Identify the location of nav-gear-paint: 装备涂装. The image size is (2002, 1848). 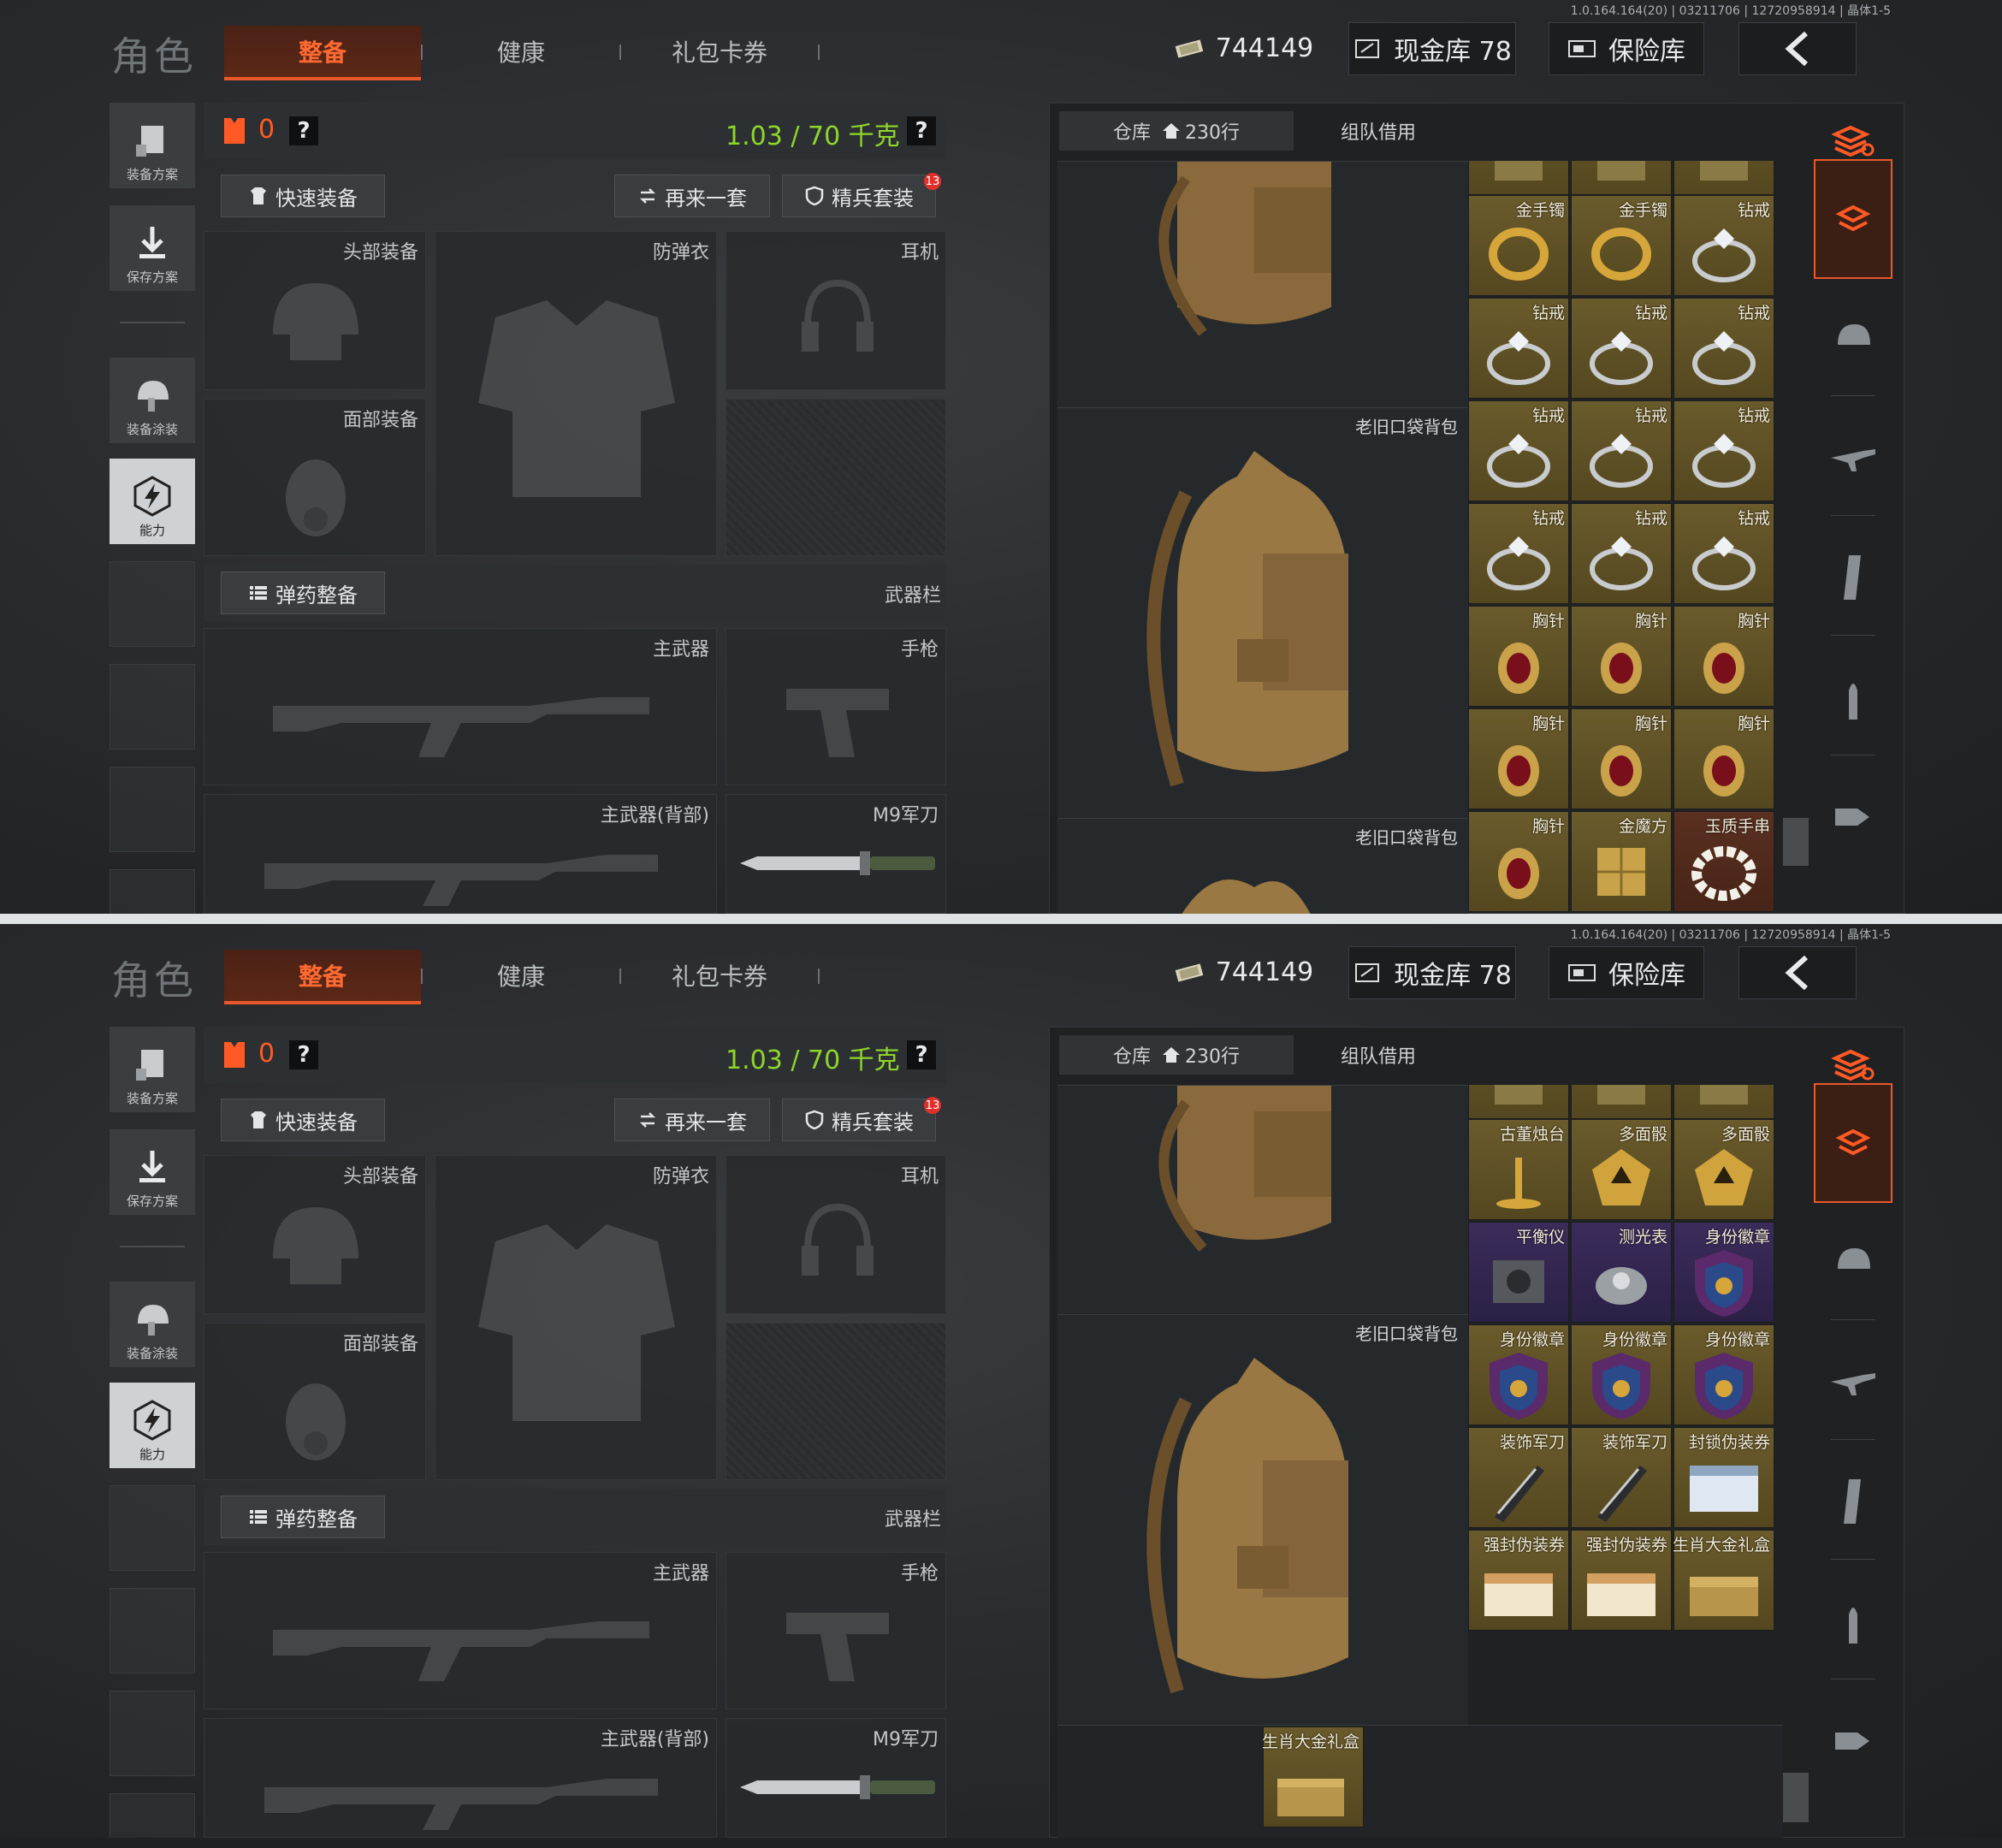
(152, 1324).